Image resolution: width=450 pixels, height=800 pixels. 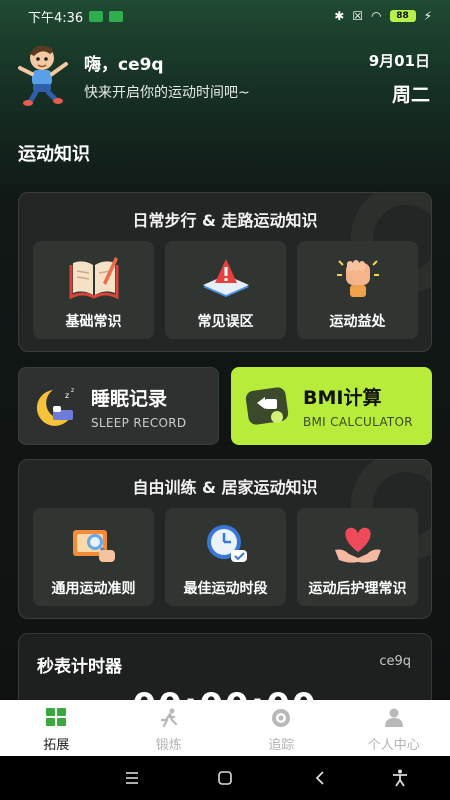 What do you see at coordinates (168, 718) in the screenshot?
I see `runner-icon` at bounding box center [168, 718].